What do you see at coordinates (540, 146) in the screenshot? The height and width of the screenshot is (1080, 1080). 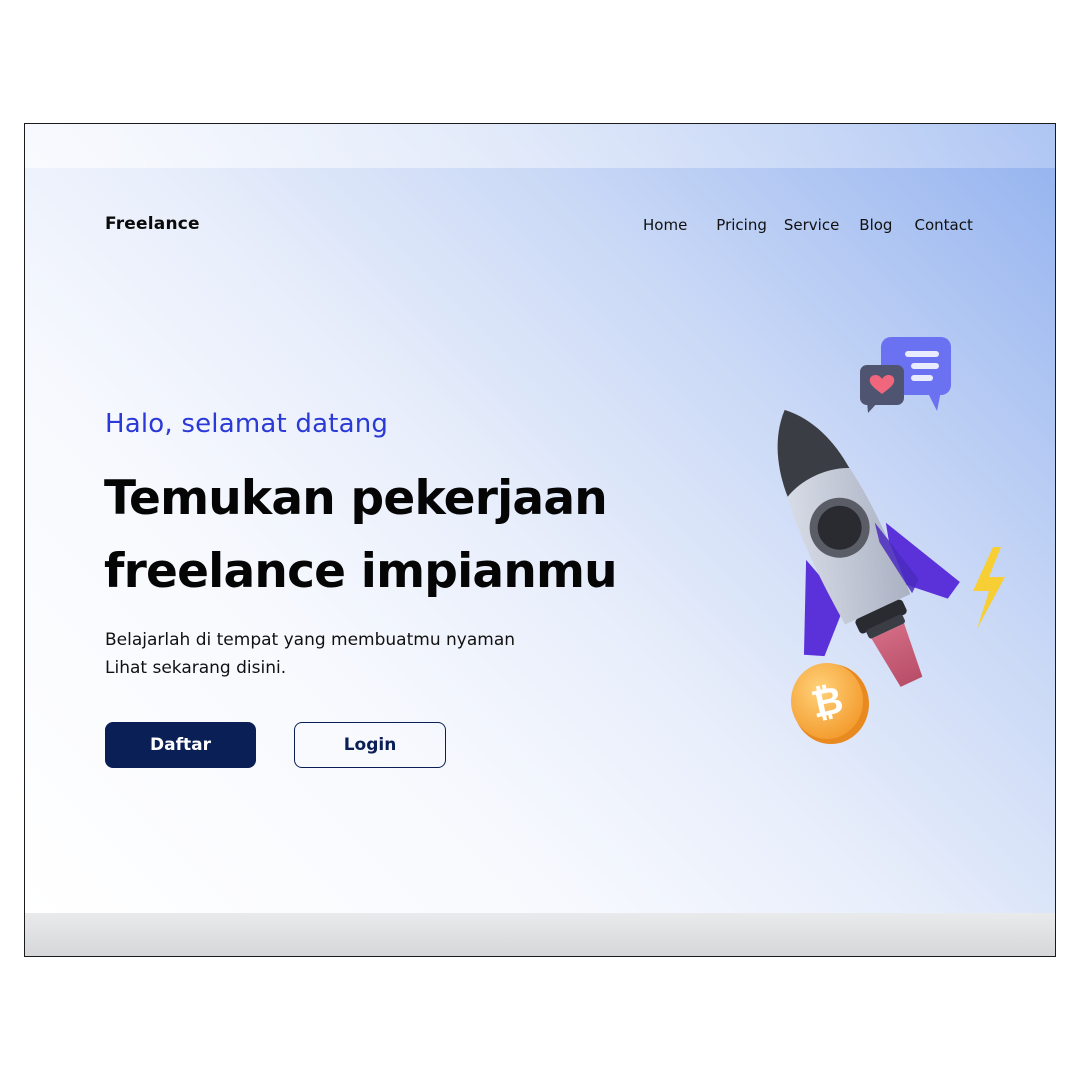 I see `top-band` at bounding box center [540, 146].